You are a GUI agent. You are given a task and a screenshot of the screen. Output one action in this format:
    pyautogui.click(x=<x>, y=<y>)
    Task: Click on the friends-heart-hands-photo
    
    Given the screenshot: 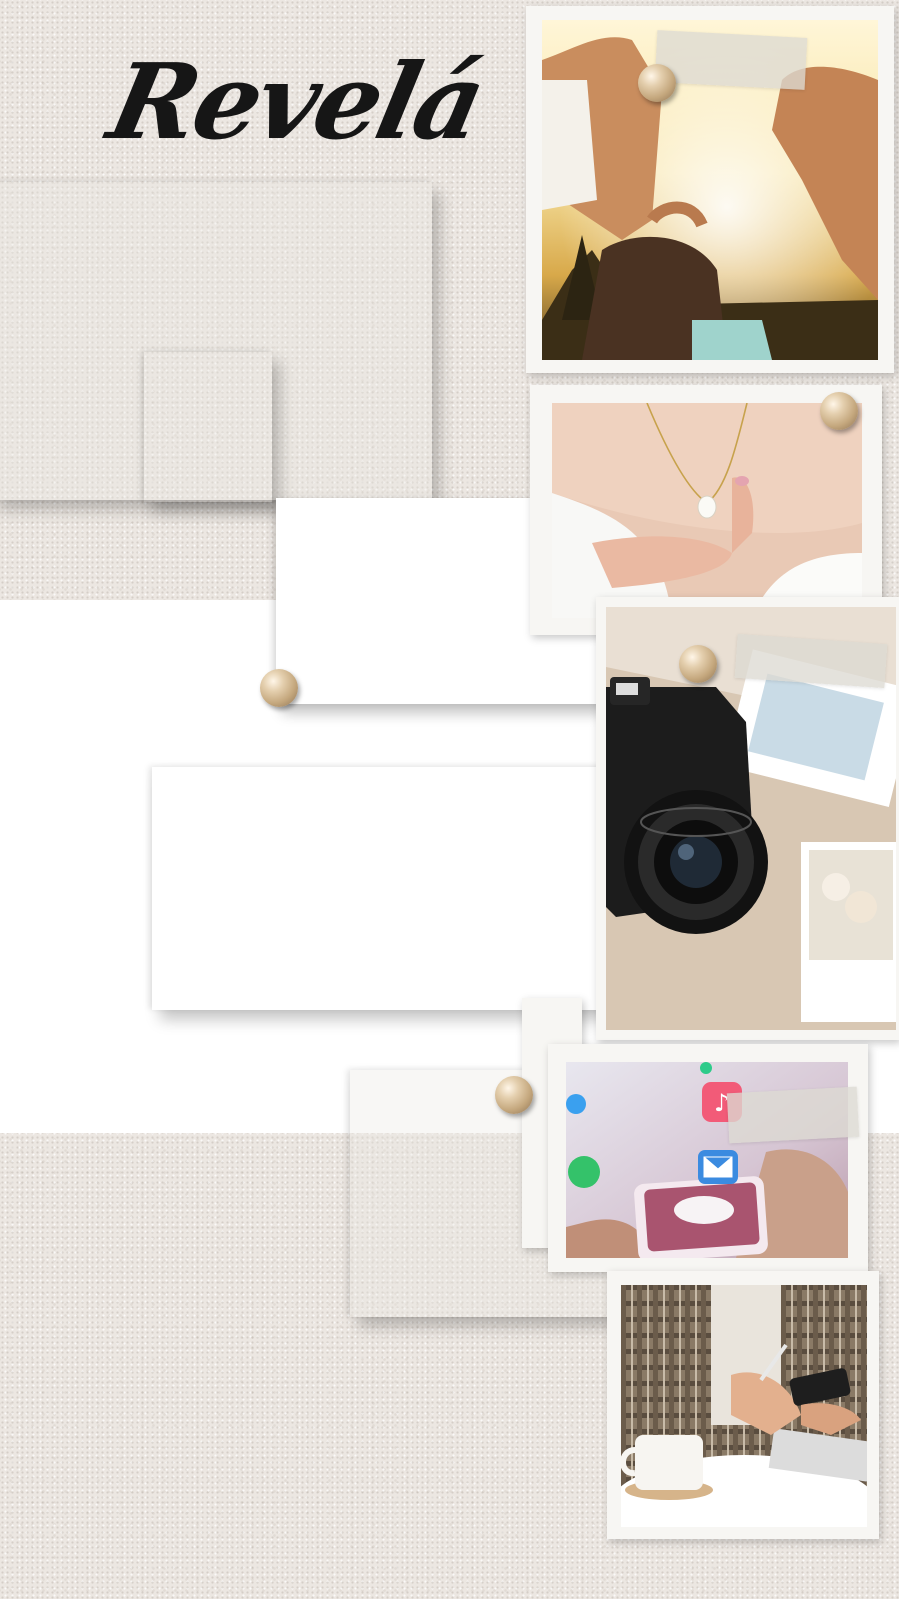 What is the action you would take?
    pyautogui.click(x=710, y=189)
    